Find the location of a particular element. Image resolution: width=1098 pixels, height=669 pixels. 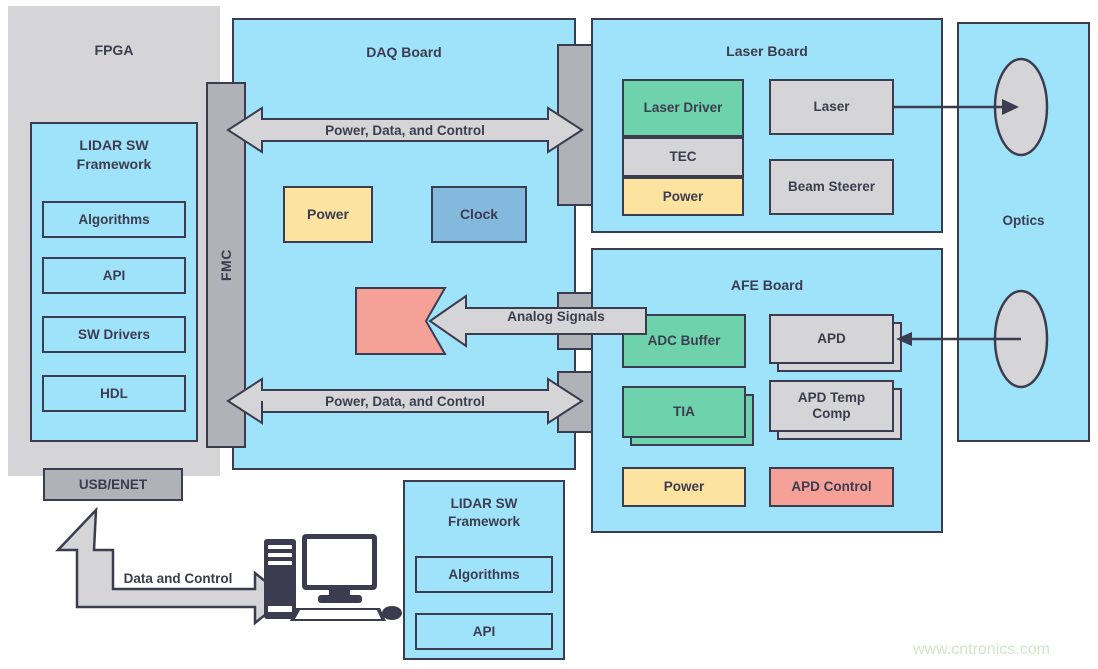

laser-block-tec: TEC is located at coordinates (683, 157).